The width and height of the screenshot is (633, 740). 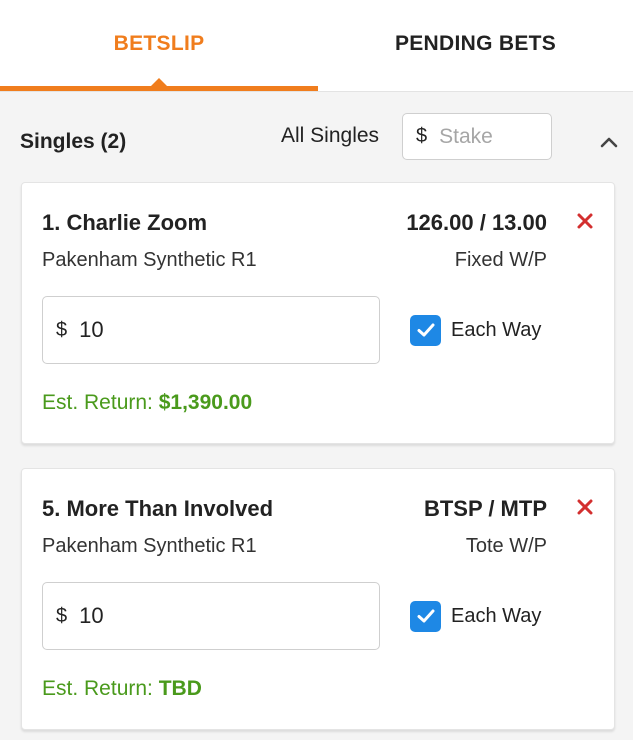 What do you see at coordinates (159, 88) in the screenshot?
I see `active-tab-underline` at bounding box center [159, 88].